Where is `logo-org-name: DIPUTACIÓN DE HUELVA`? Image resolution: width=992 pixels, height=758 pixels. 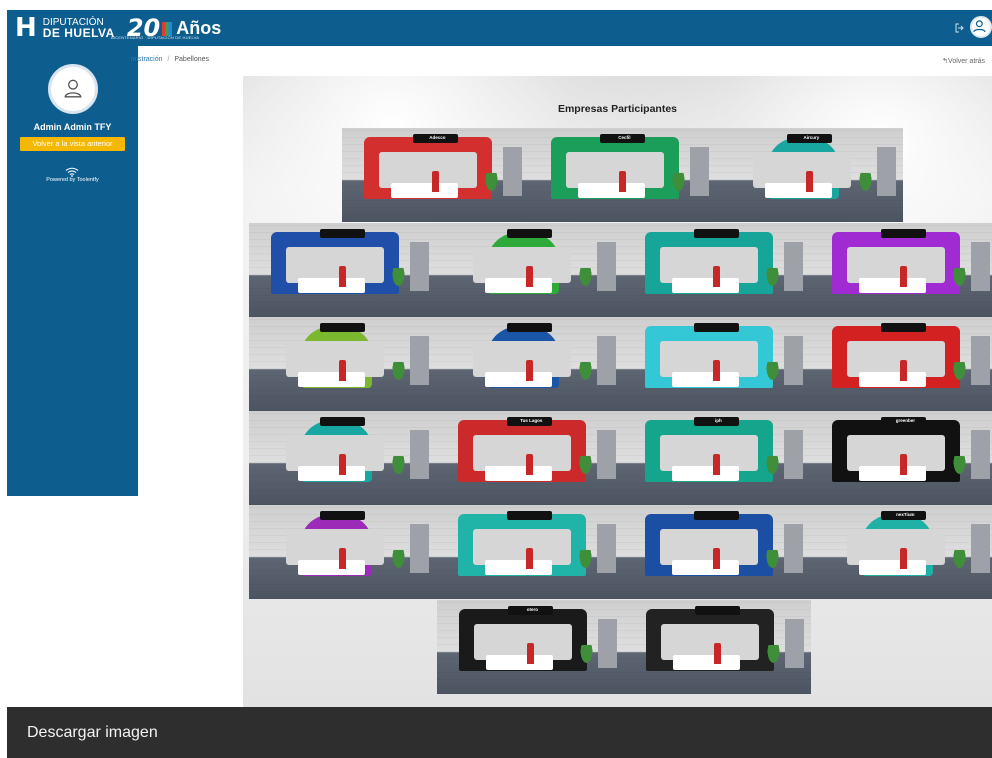 logo-org-name: DIPUTACIÓN DE HUELVA is located at coordinates (79, 29).